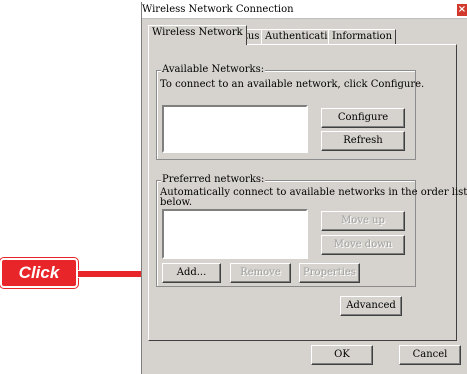  What do you see at coordinates (363, 118) in the screenshot?
I see `configure-button: Configure` at bounding box center [363, 118].